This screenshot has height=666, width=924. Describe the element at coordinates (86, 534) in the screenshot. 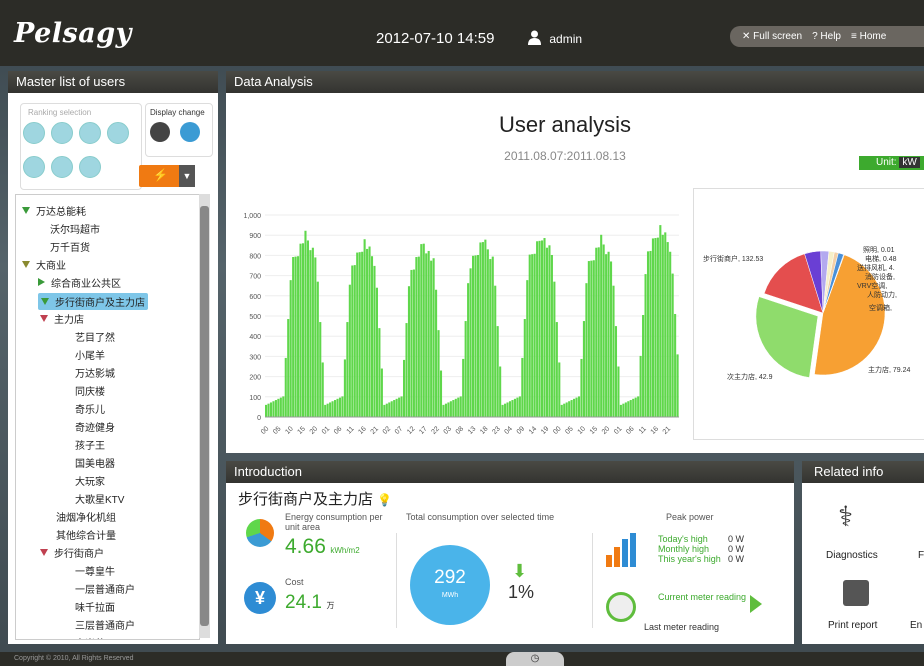

I see `tree-item: 其他综合计量` at that location.